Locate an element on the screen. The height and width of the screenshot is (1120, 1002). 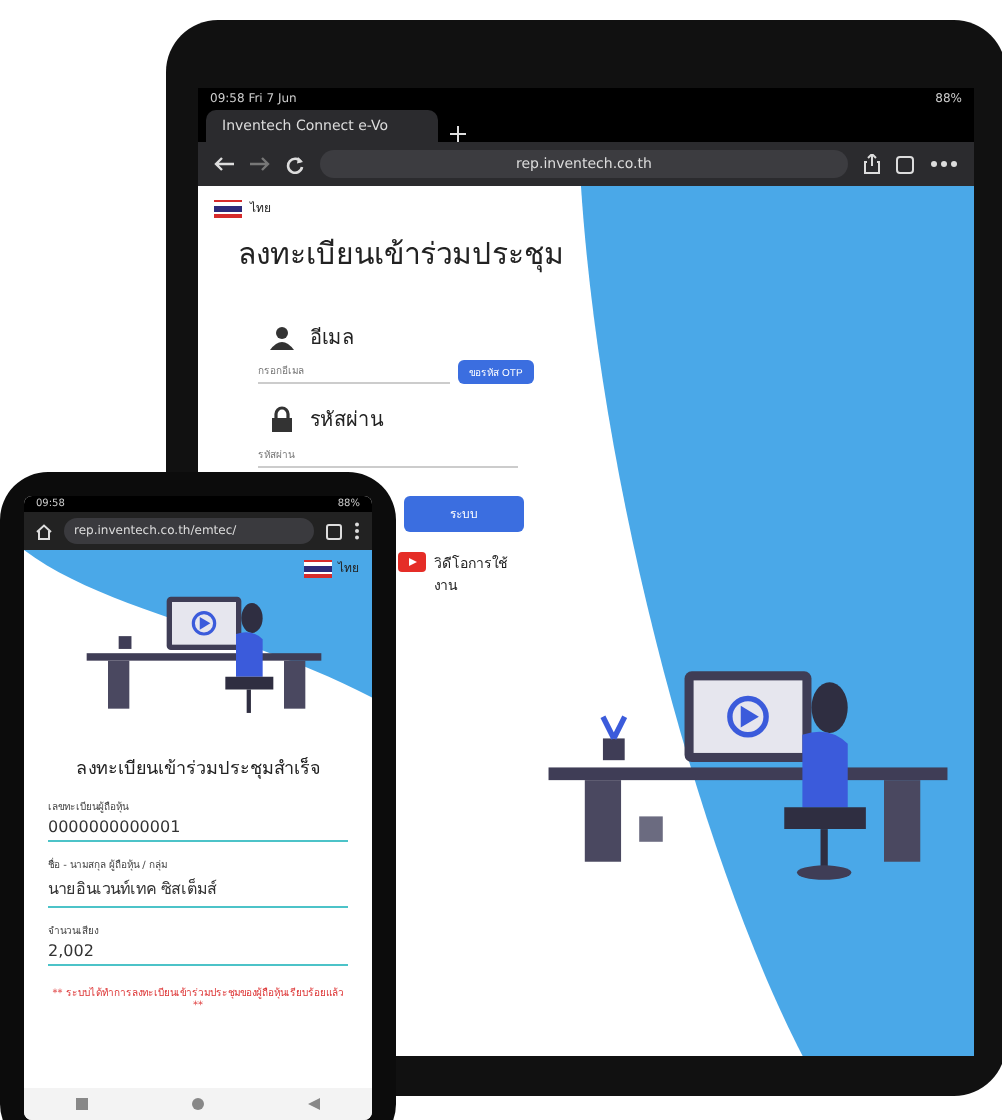
lock-icon is located at coordinates (282, 419).